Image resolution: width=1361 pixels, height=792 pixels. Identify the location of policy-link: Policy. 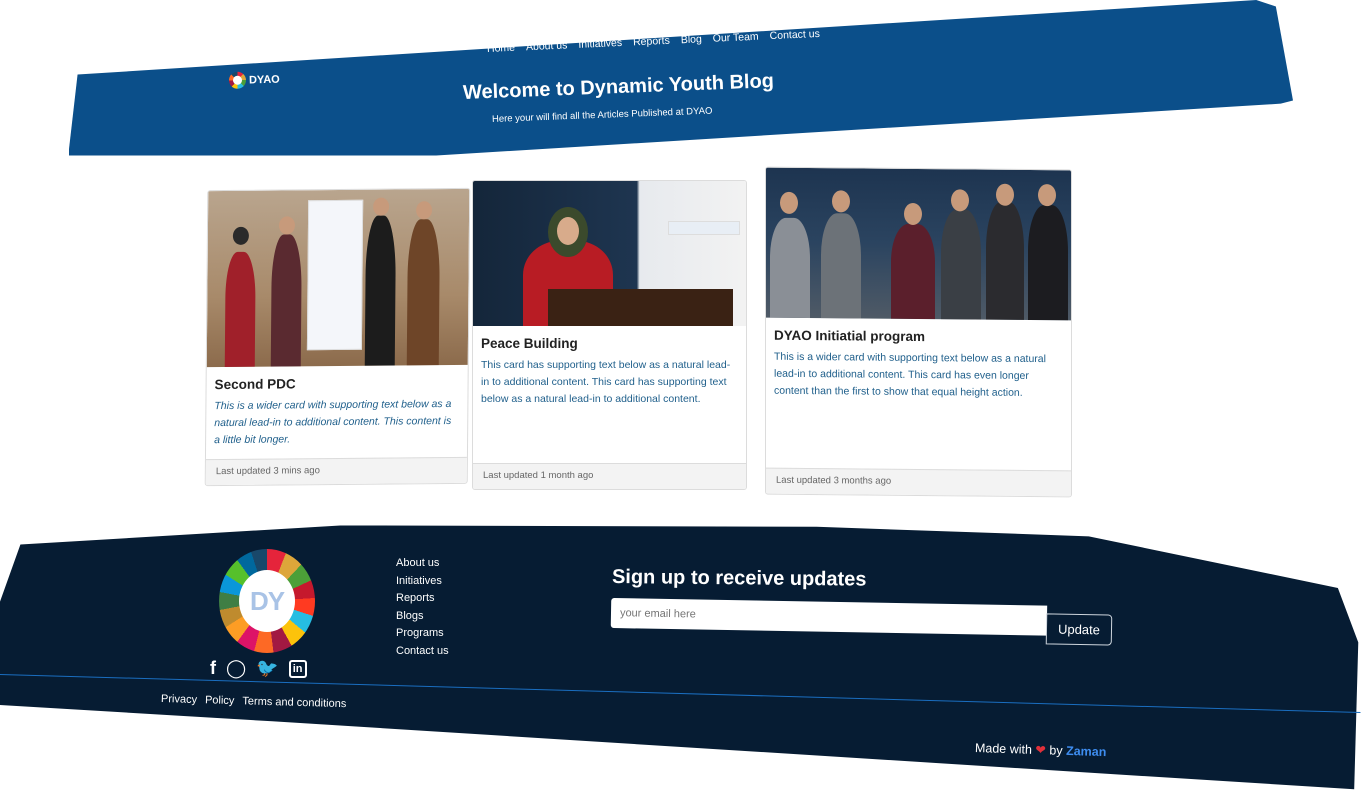
(220, 700).